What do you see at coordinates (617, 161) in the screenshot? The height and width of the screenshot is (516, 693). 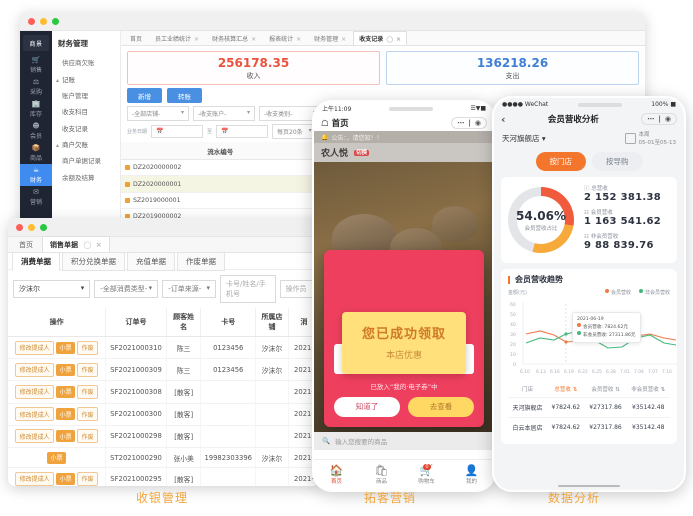 I see `segment-by-guide: 按导购` at bounding box center [617, 161].